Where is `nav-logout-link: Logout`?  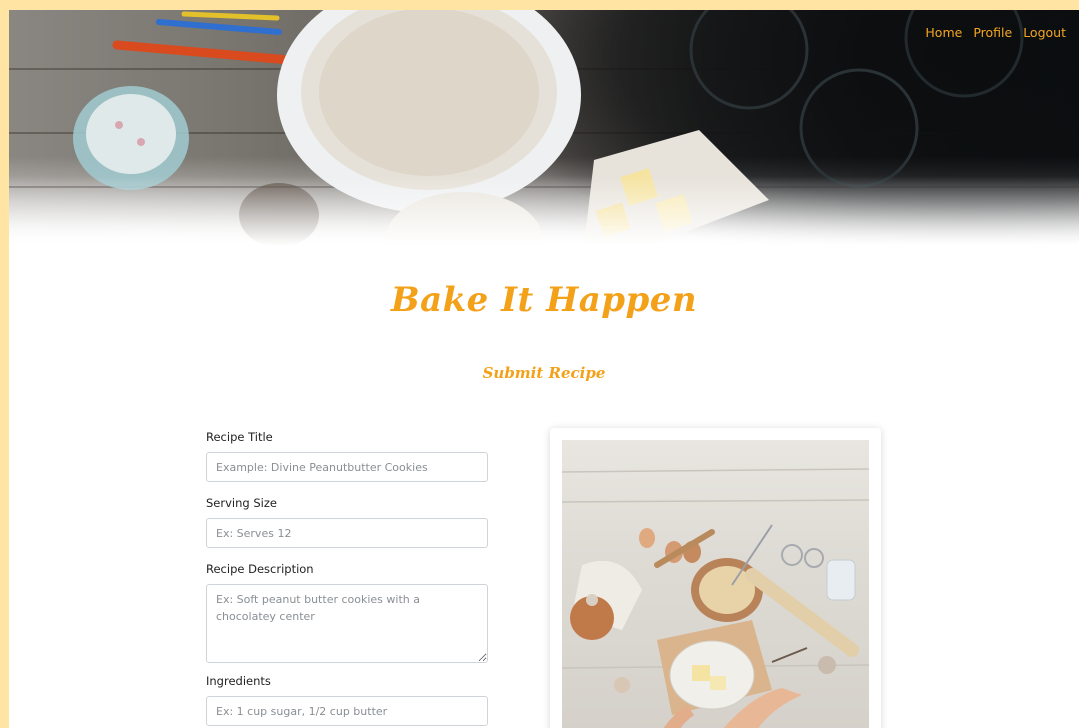
nav-logout-link: Logout is located at coordinates (1044, 32).